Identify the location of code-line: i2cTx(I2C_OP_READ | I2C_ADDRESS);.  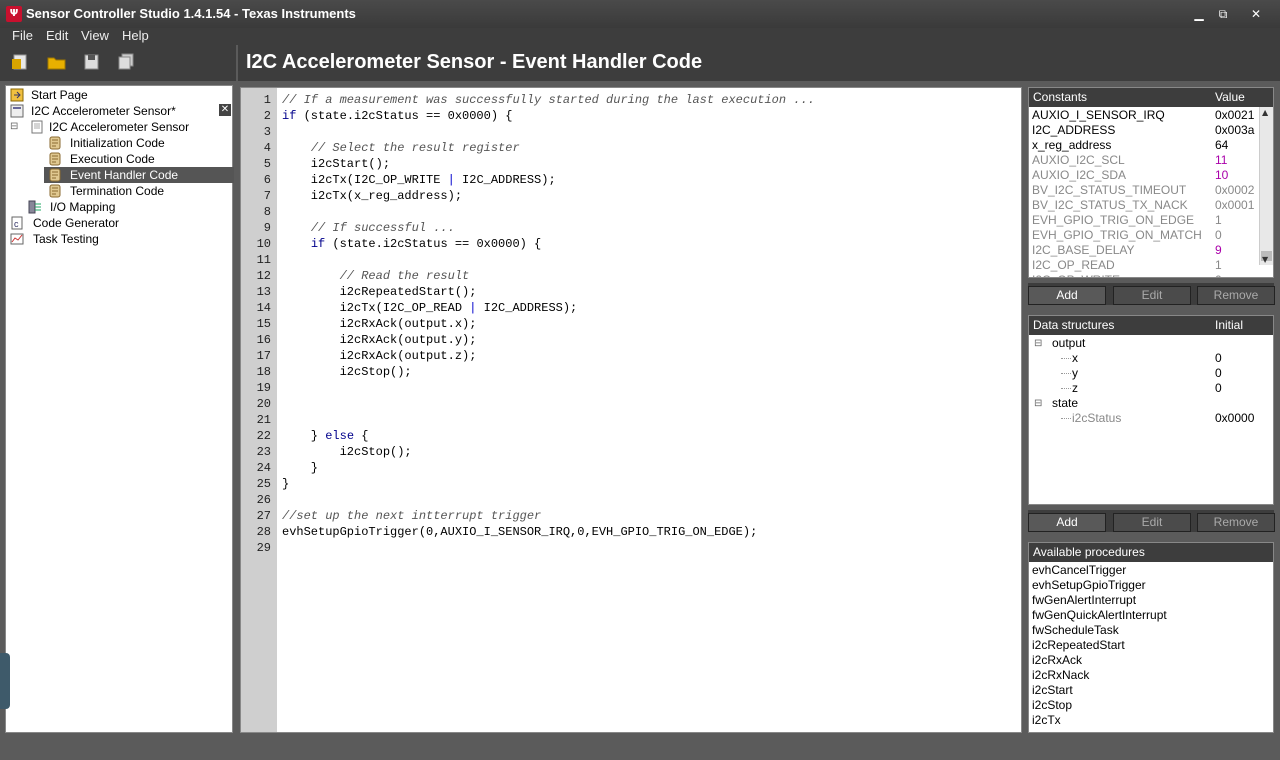
(430, 308).